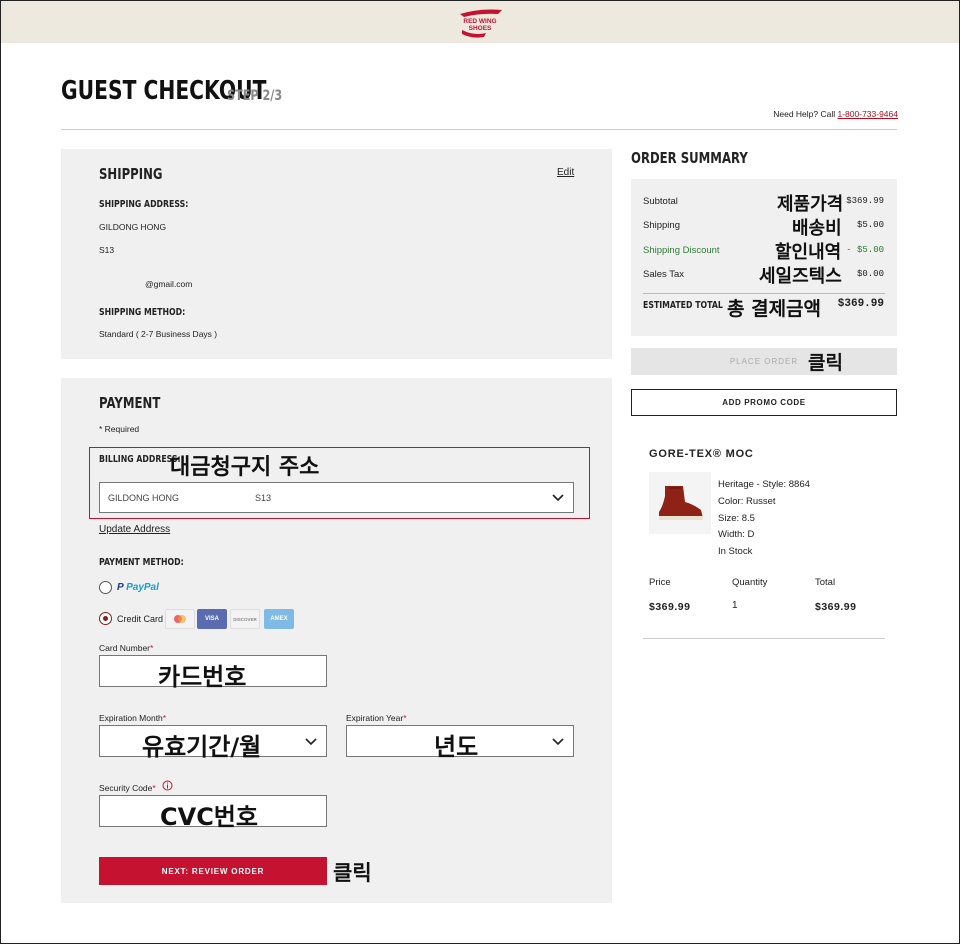  What do you see at coordinates (805, 114) in the screenshot?
I see `help-prefix: Need Help? Call` at bounding box center [805, 114].